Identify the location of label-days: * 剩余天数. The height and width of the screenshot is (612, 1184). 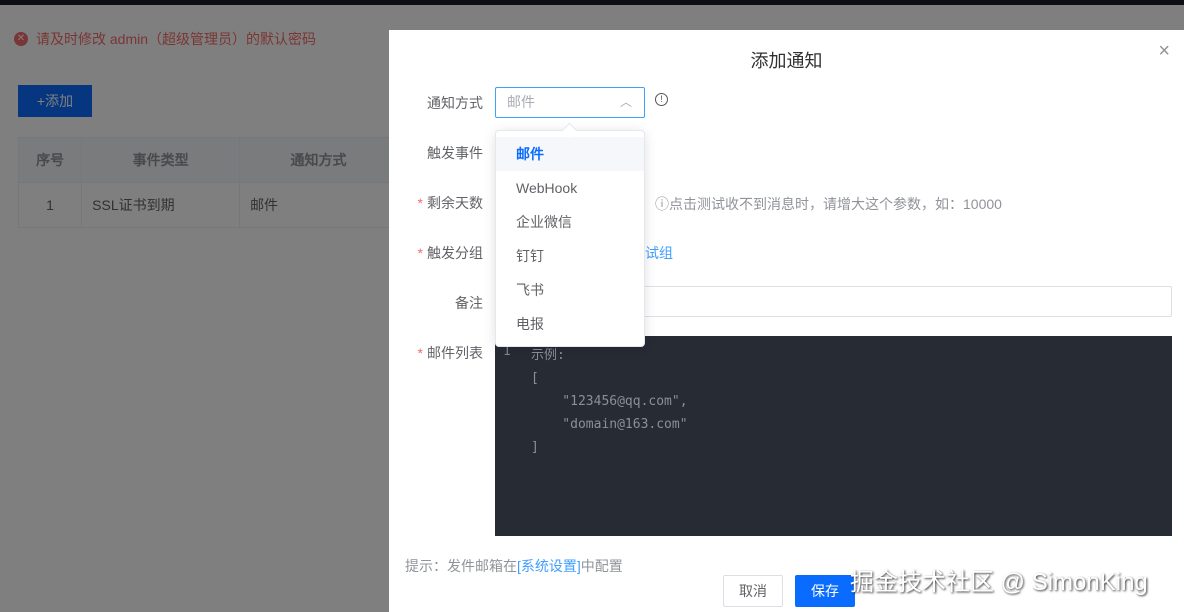
(450, 203).